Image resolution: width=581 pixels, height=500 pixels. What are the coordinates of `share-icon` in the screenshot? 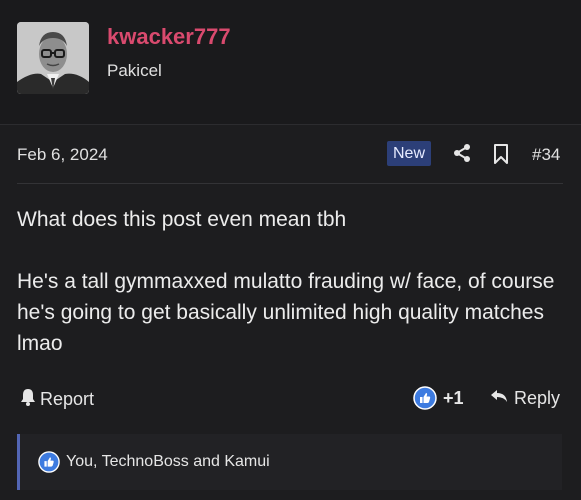 It's located at (462, 153).